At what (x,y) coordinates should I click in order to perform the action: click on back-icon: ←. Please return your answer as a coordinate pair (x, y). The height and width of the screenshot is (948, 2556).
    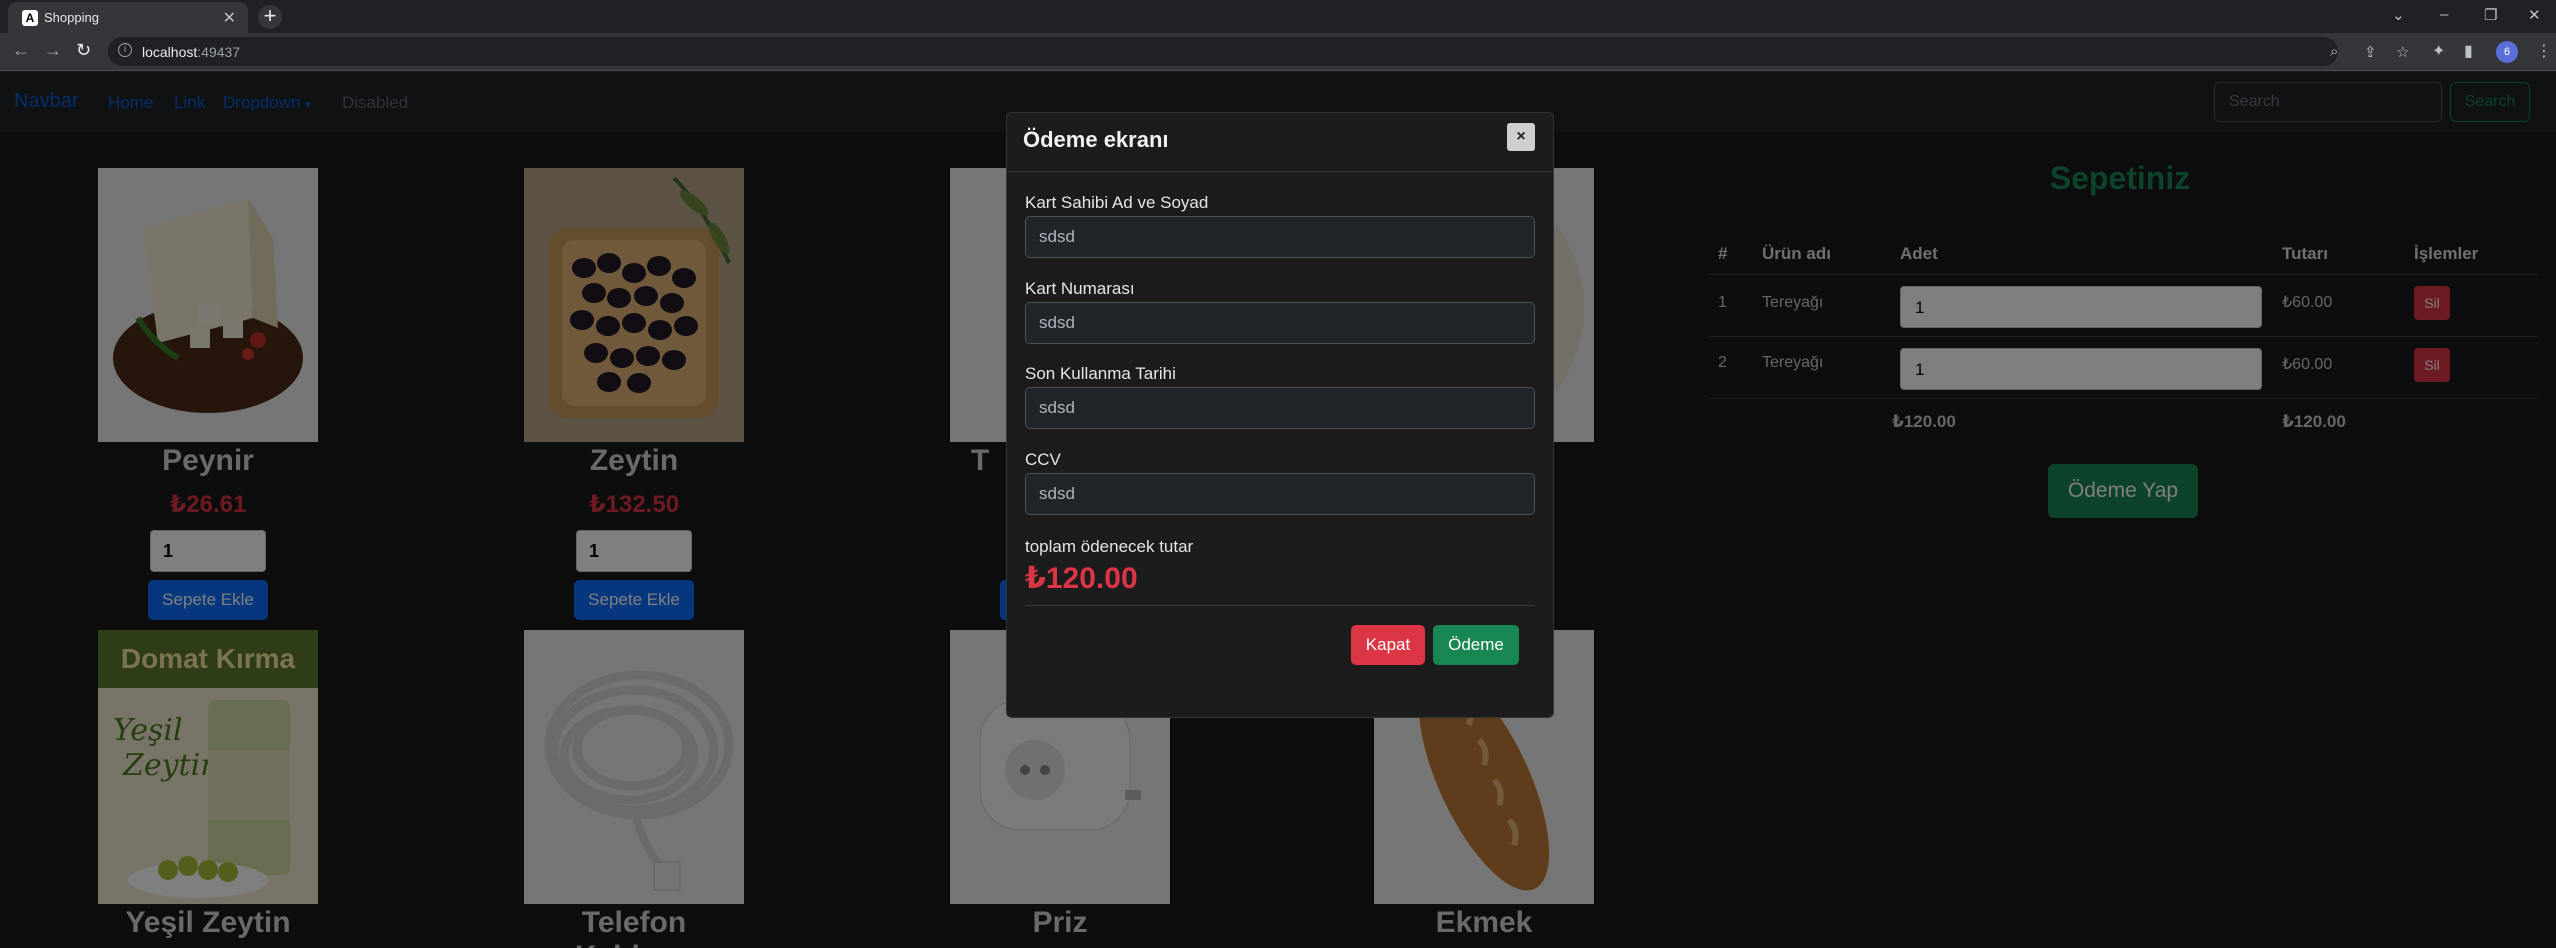
    Looking at the image, I should click on (21, 50).